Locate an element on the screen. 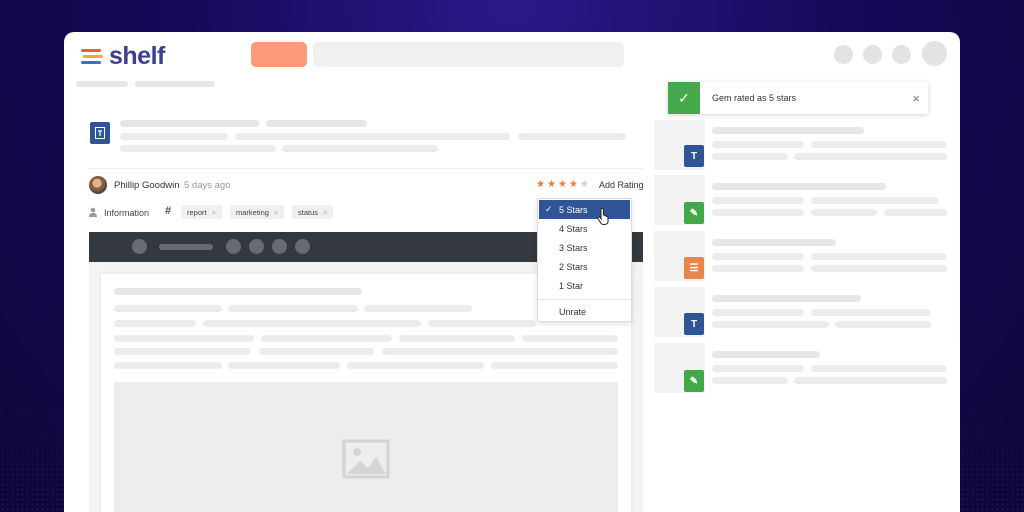 This screenshot has height=512, width=1024. image-placeholder is located at coordinates (366, 447).